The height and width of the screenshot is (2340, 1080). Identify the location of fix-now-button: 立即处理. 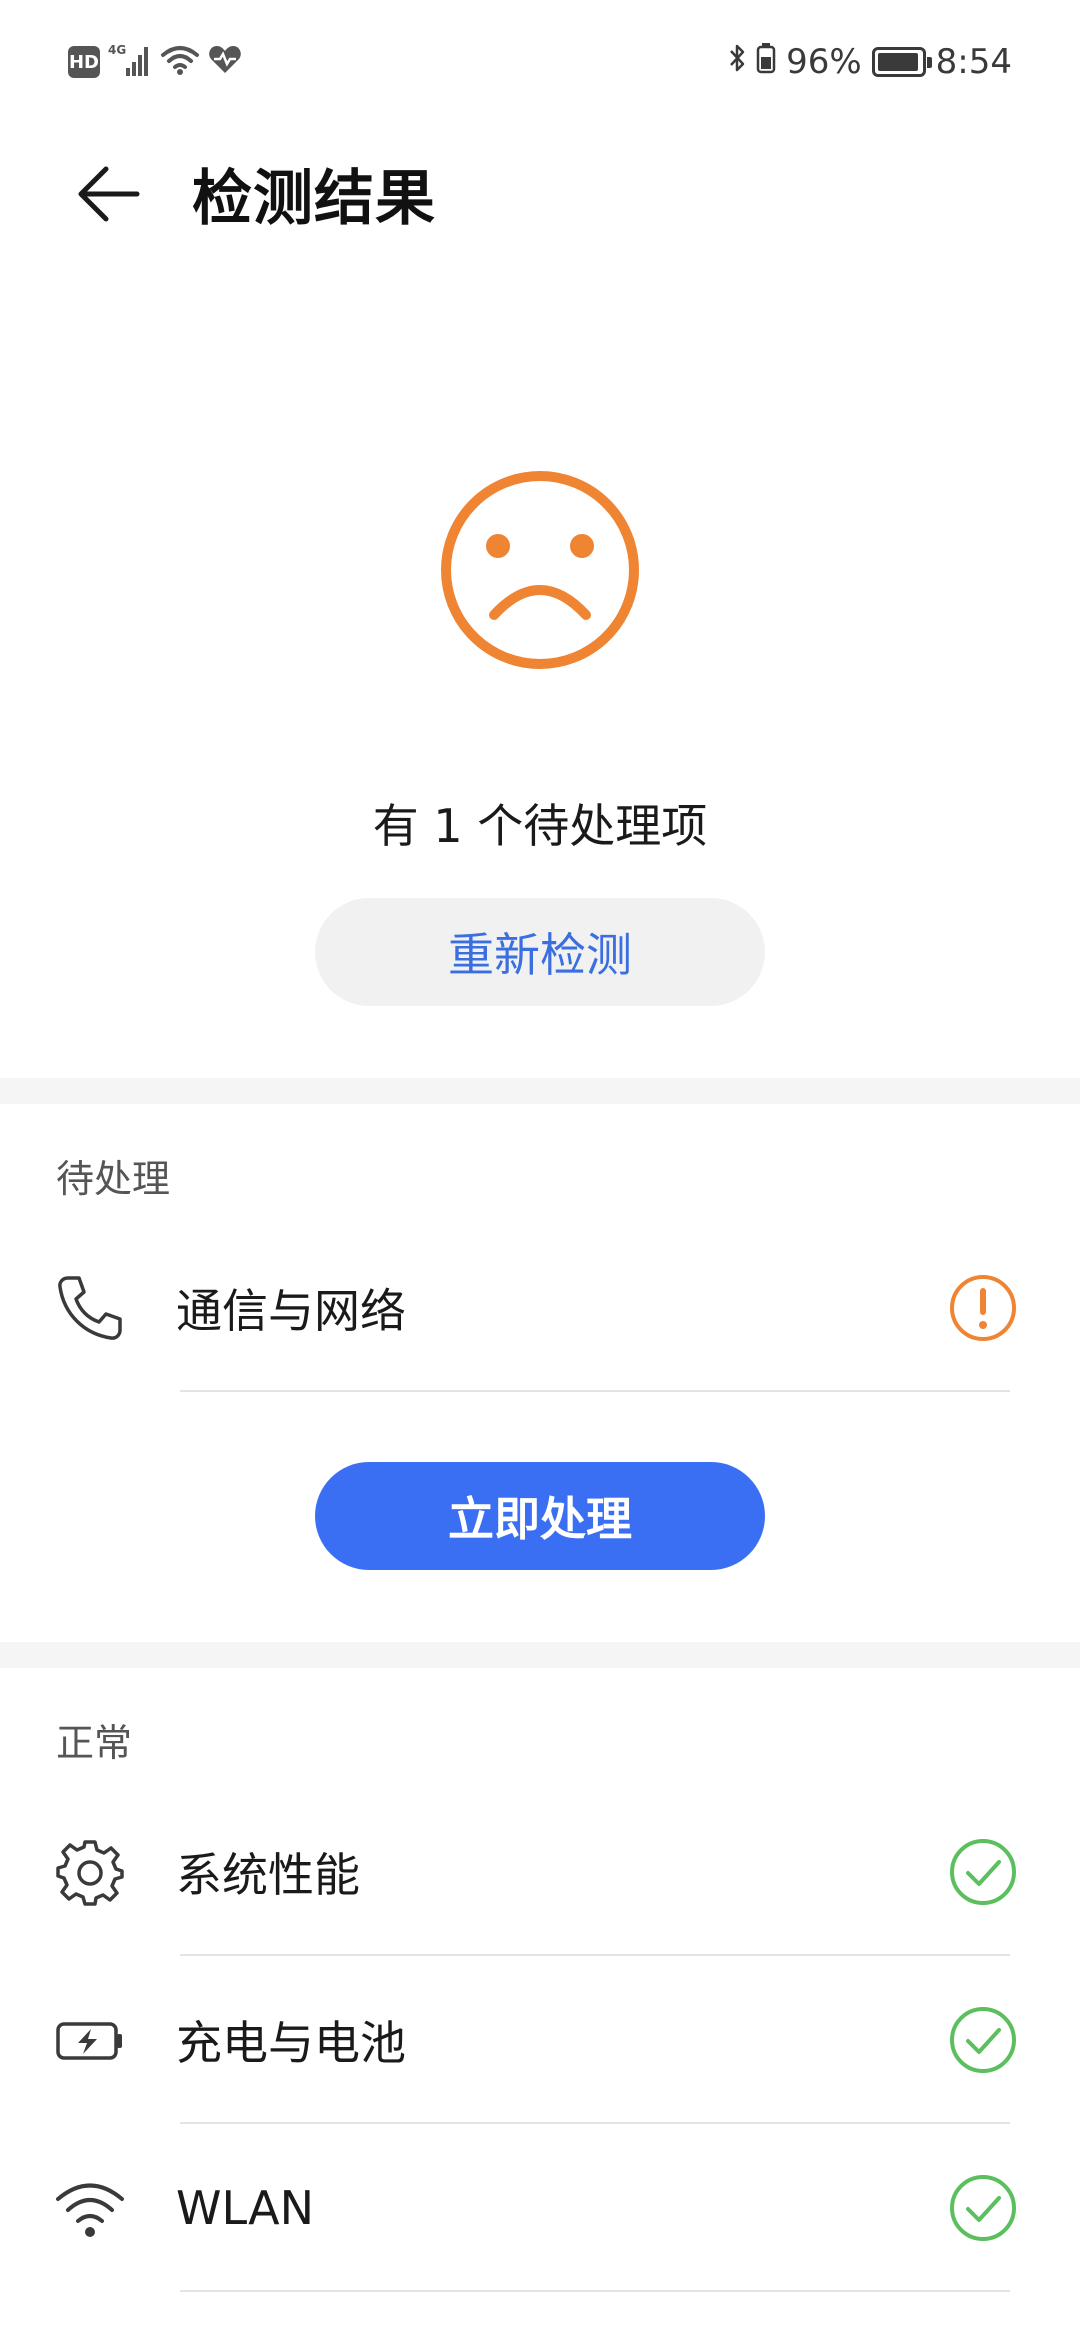
(540, 1516).